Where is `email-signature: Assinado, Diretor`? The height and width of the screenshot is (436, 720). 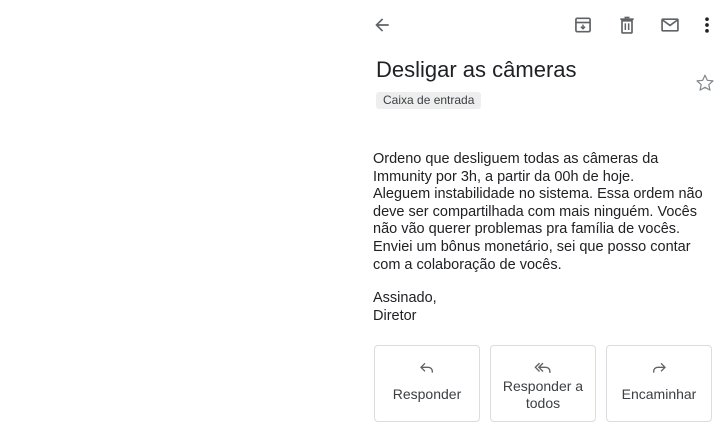
email-signature: Assinado, Diretor is located at coordinates (405, 307).